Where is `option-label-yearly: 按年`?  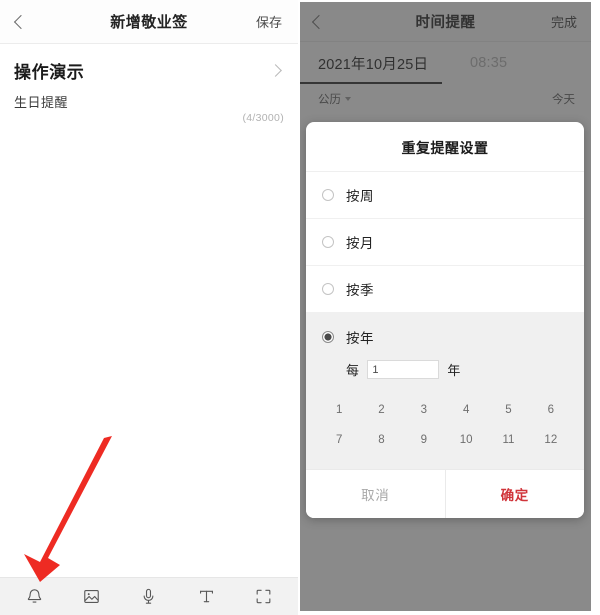 option-label-yearly: 按年 is located at coordinates (360, 338).